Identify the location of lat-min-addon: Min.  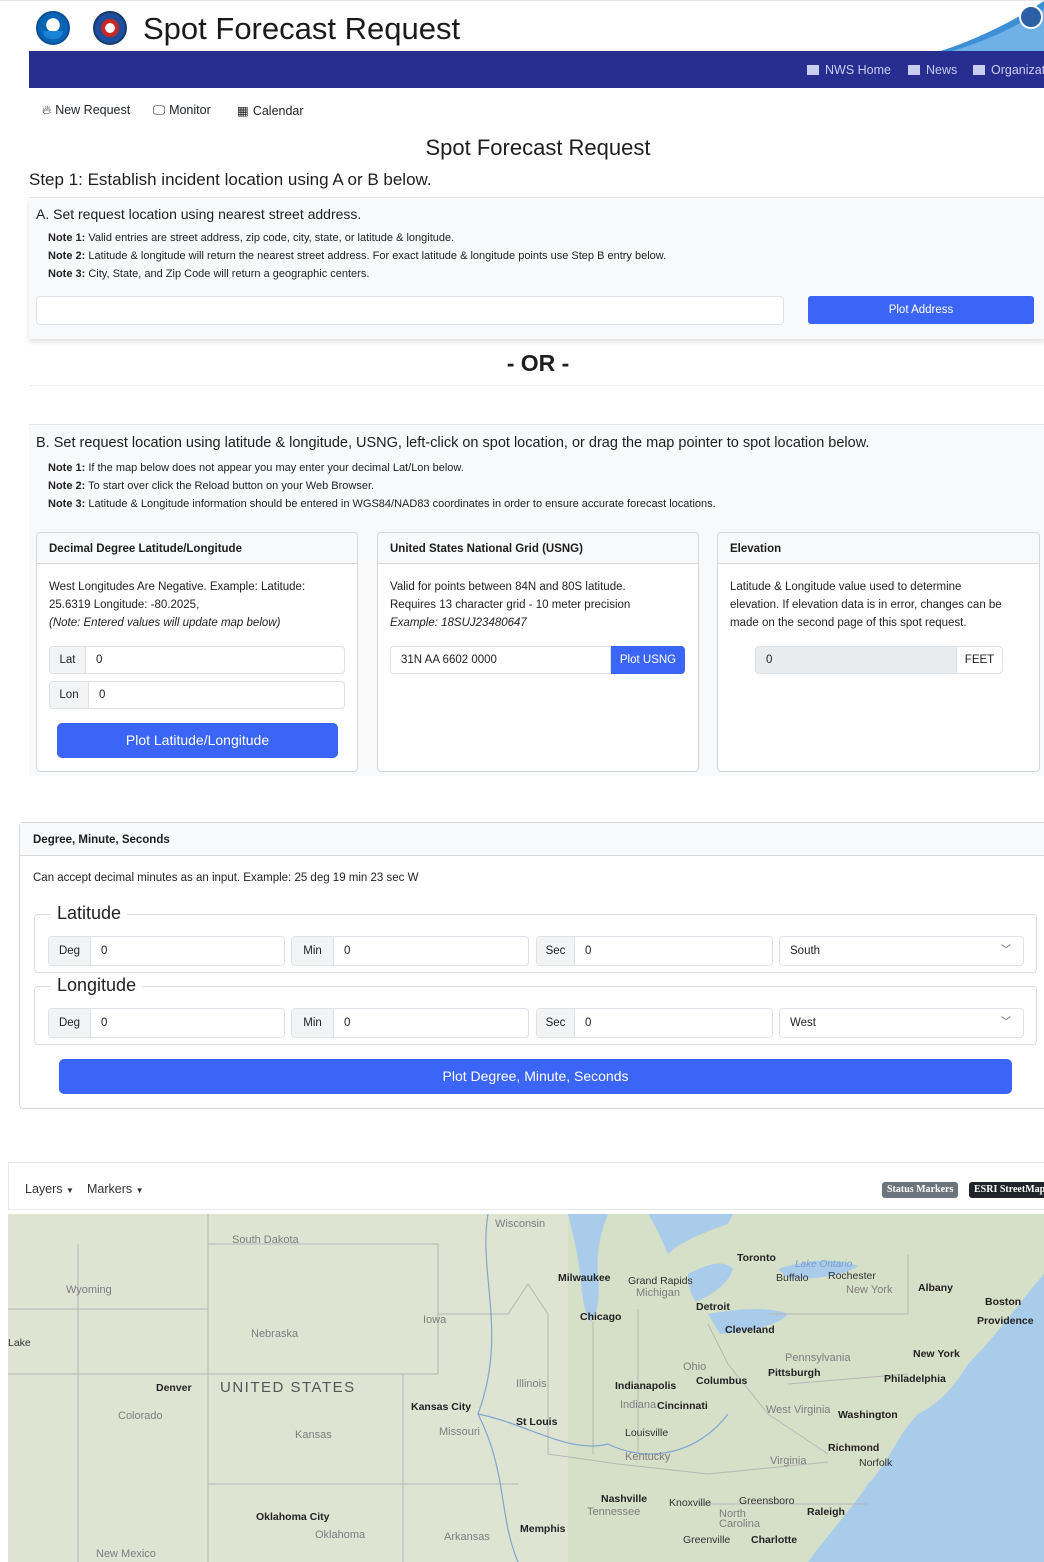
(313, 951).